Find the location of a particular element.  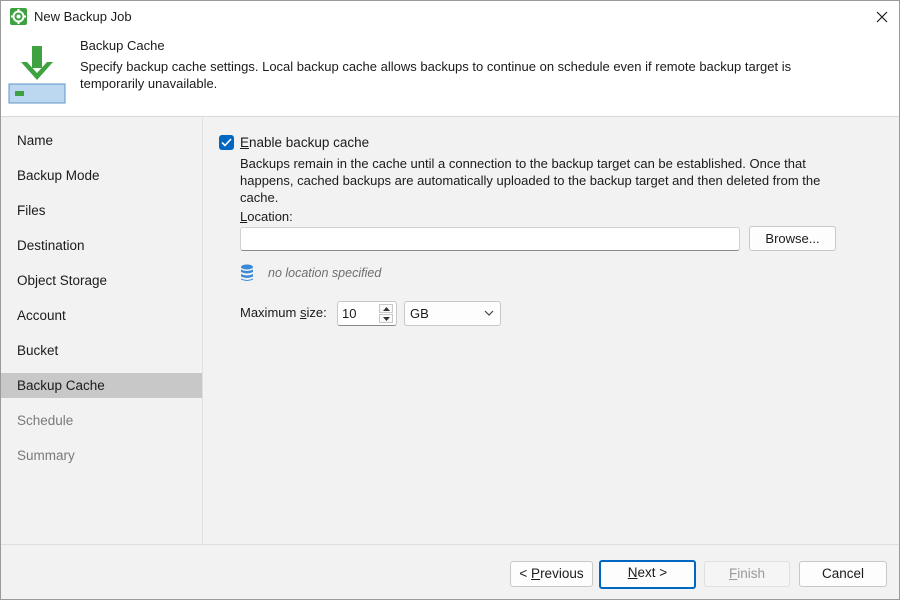

step-schedule: Schedule is located at coordinates (45, 420).